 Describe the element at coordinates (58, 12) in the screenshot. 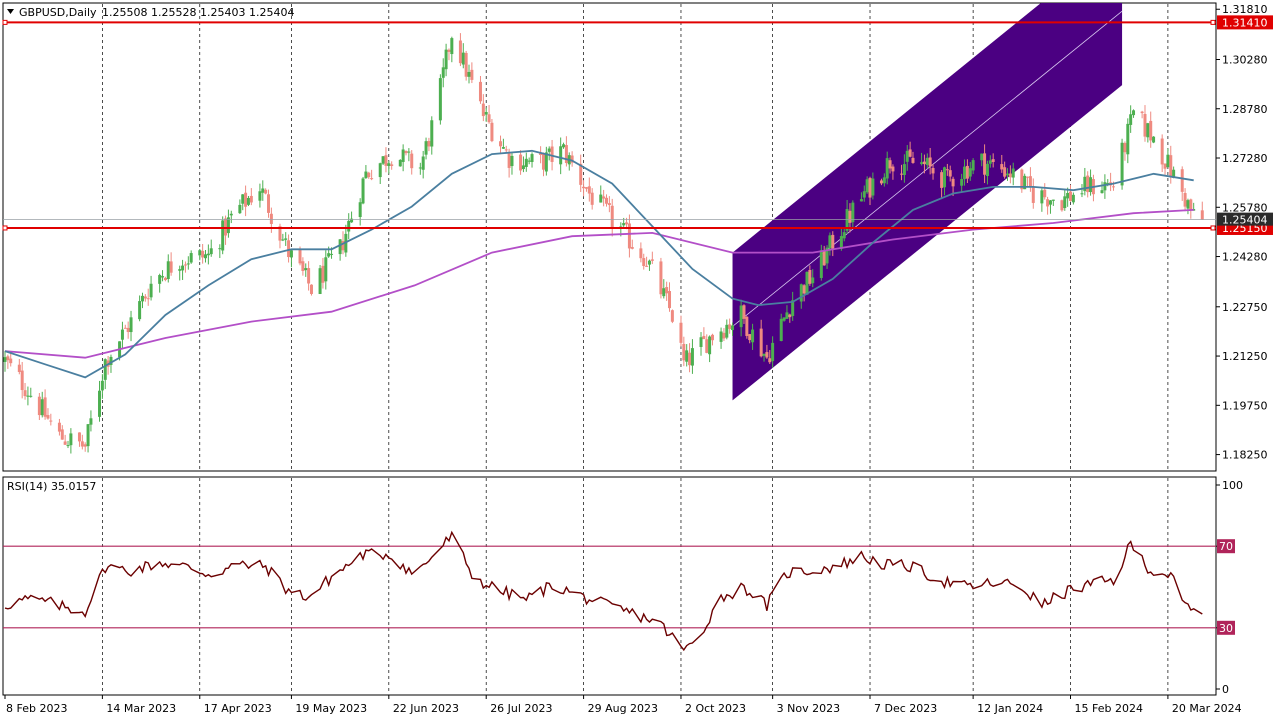

I see `symbol-label: GBPUSD,Daily` at that location.